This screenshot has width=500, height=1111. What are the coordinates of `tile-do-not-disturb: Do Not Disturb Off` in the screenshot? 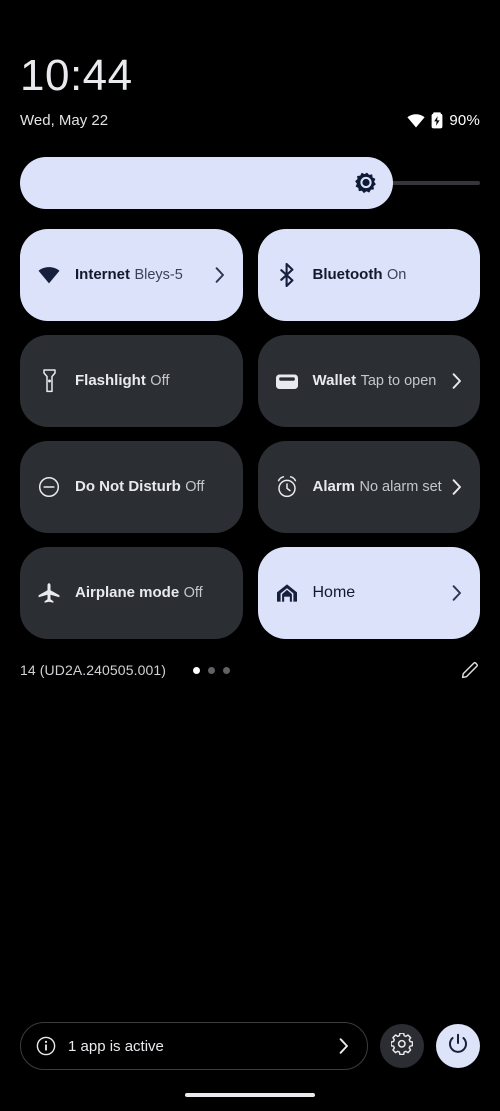 It's located at (131, 487).